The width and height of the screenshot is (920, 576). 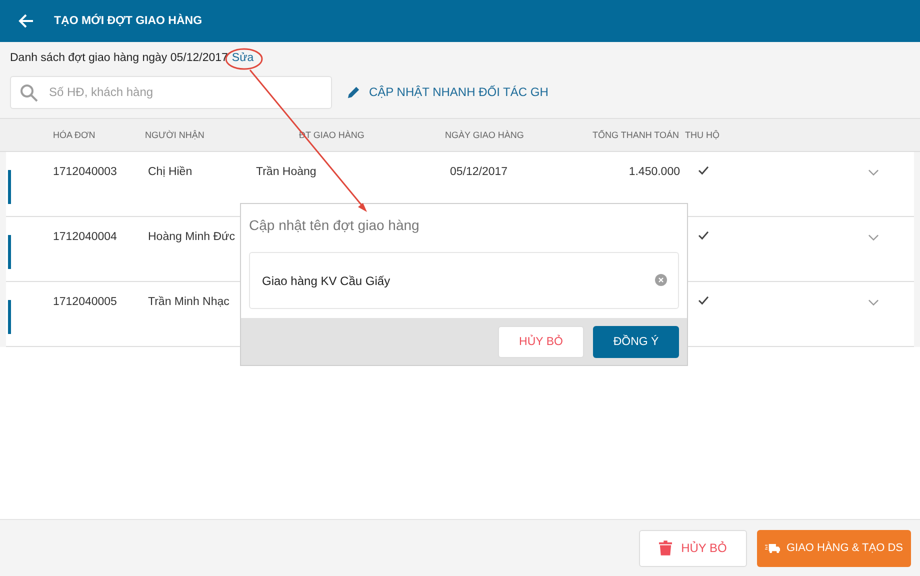 I want to click on page-title: TẠO MỚI ĐỢT GIAO HÀNG, so click(x=128, y=21).